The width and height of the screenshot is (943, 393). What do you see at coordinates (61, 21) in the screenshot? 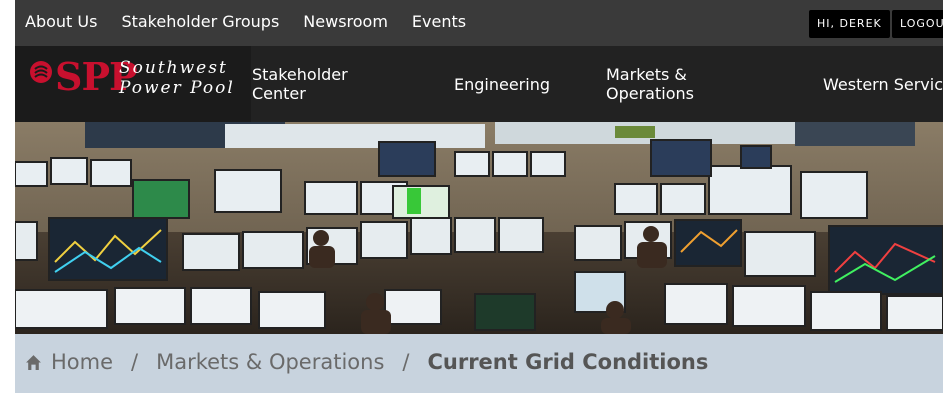
I see `nav-about-us: About Us` at bounding box center [61, 21].